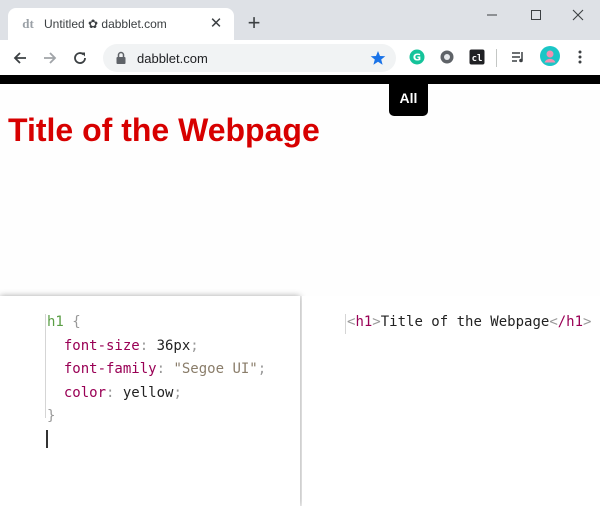 This screenshot has width=600, height=506. What do you see at coordinates (496, 58) in the screenshot?
I see `toolbar-divider` at bounding box center [496, 58].